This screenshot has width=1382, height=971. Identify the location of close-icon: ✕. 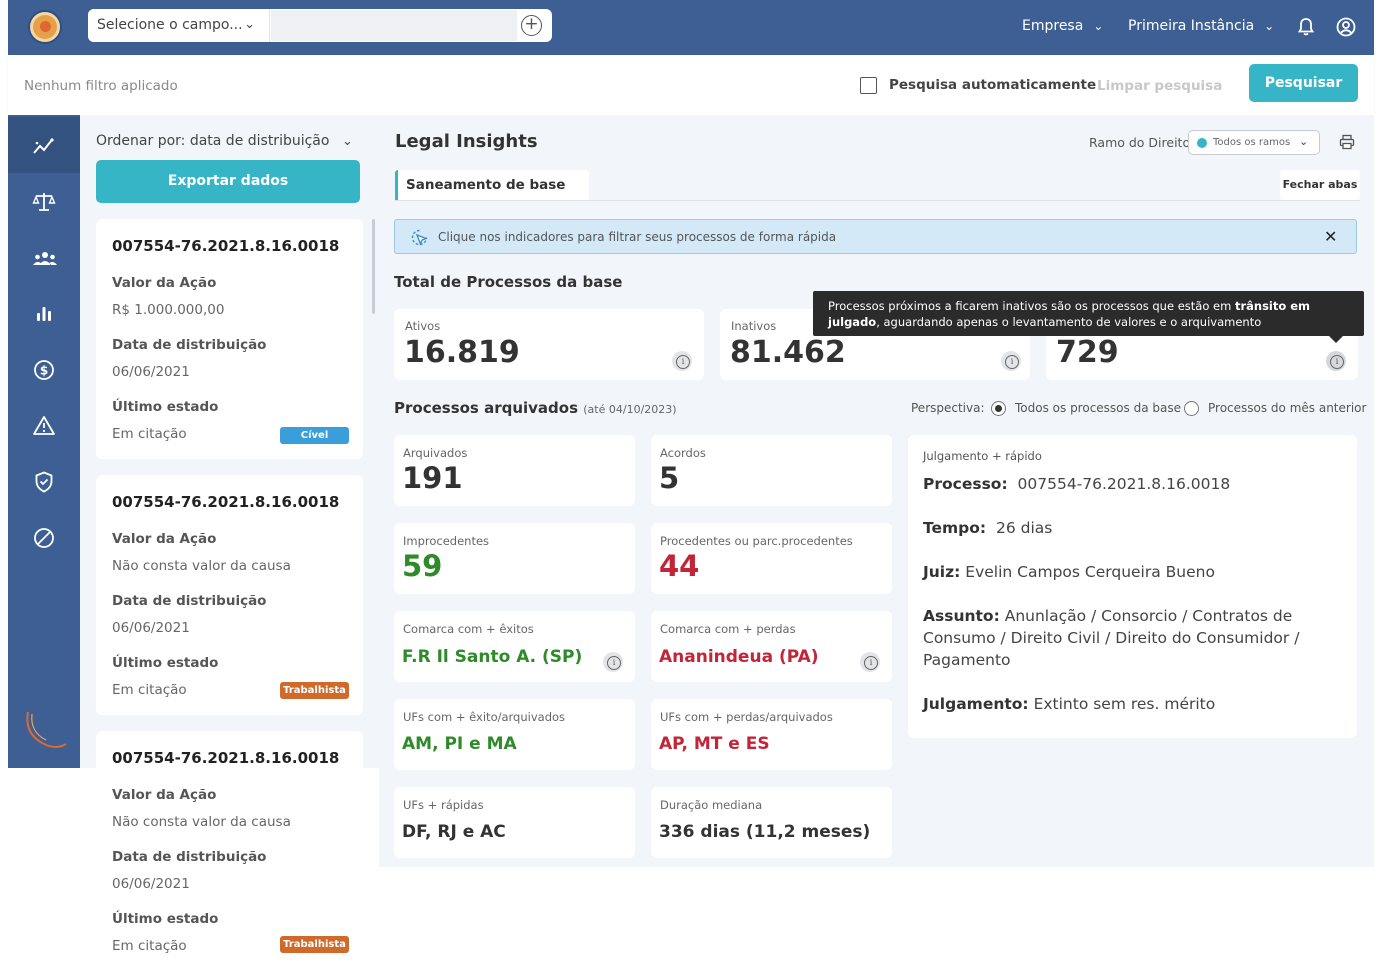
(1330, 236).